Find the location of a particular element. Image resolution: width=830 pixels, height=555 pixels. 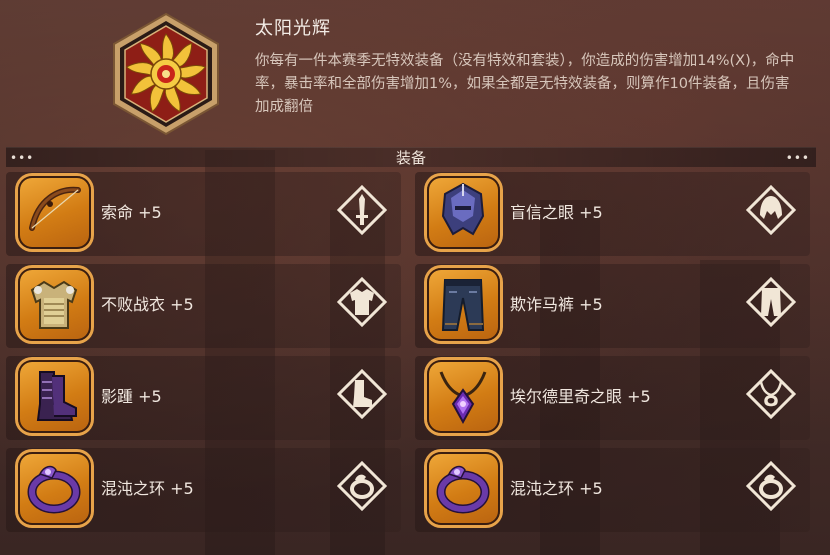

equipment-item: 不败战衣 +5 is located at coordinates (203, 306).